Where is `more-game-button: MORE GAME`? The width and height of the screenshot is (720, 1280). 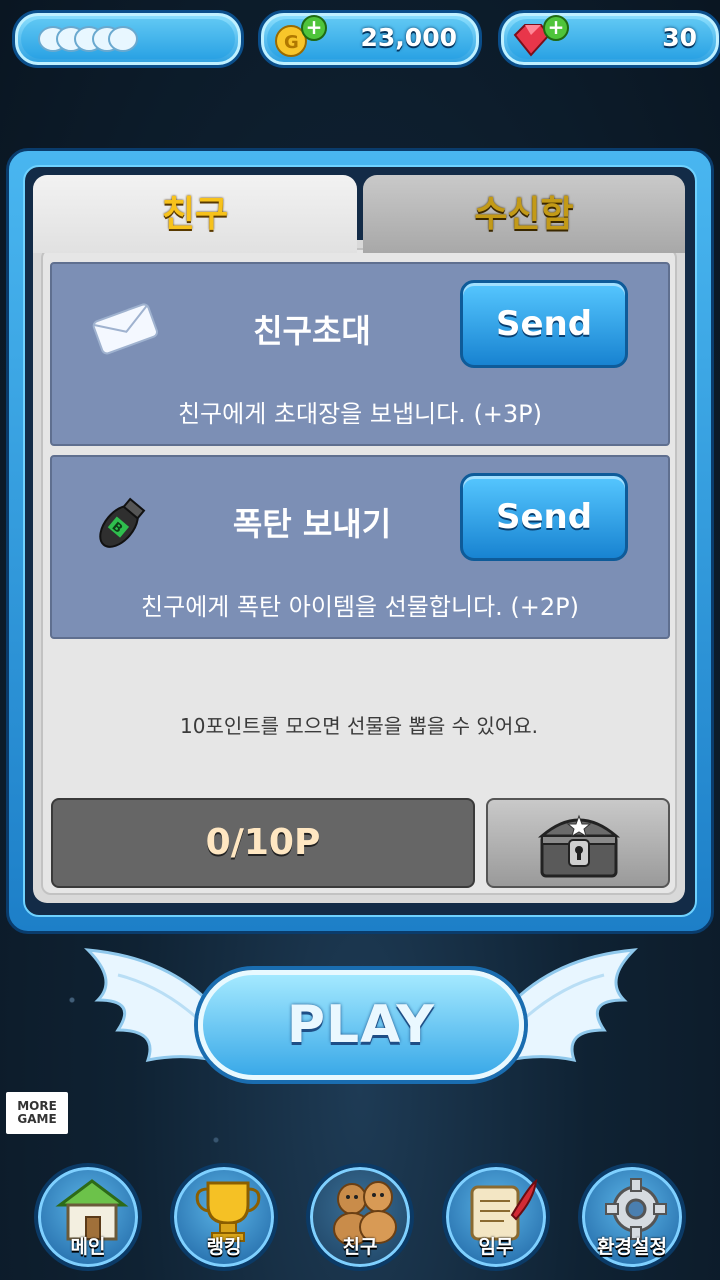
more-game-button: MORE GAME is located at coordinates (37, 1113).